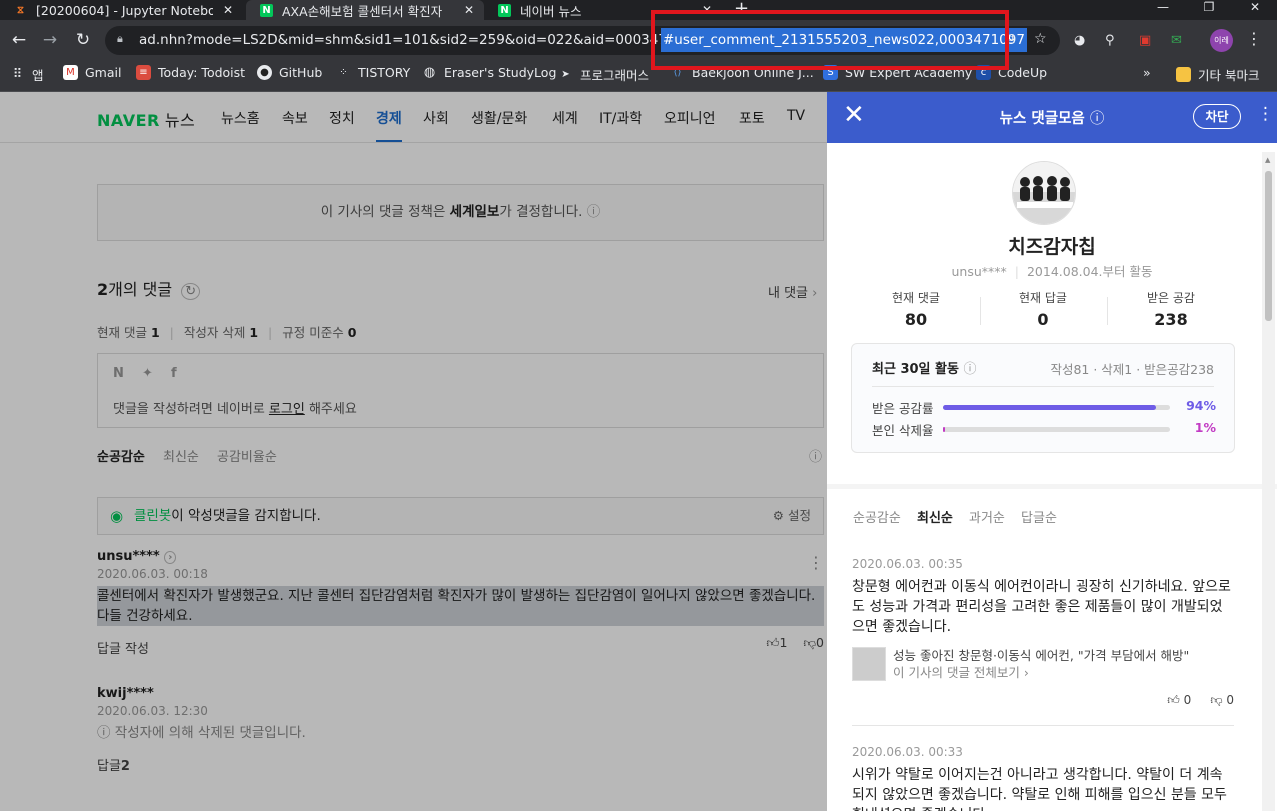 This screenshot has height=811, width=1277. What do you see at coordinates (830, 40) in the screenshot?
I see `url-highlight-box` at bounding box center [830, 40].